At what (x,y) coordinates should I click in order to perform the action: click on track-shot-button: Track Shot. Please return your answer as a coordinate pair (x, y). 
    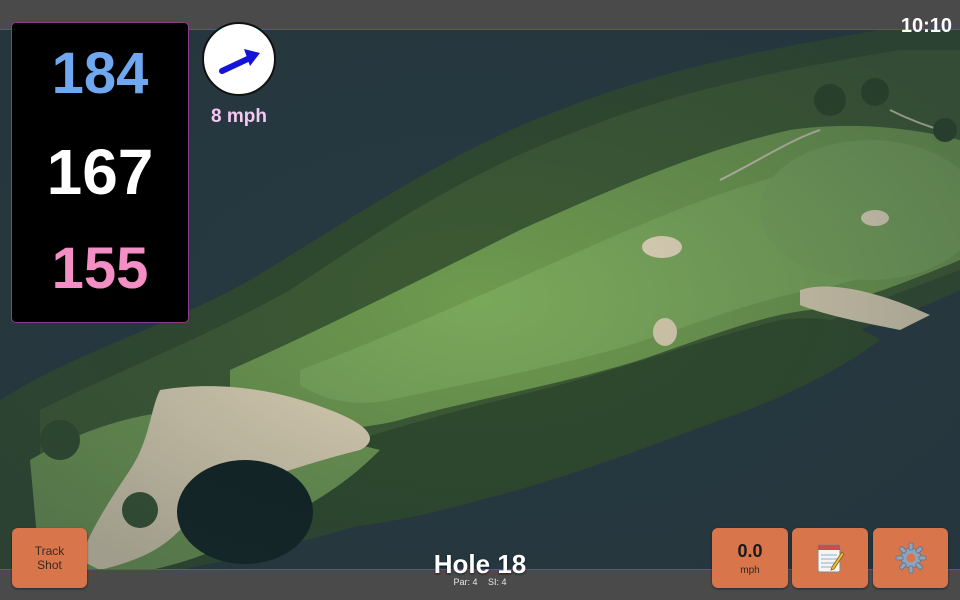
    Looking at the image, I should click on (49, 558).